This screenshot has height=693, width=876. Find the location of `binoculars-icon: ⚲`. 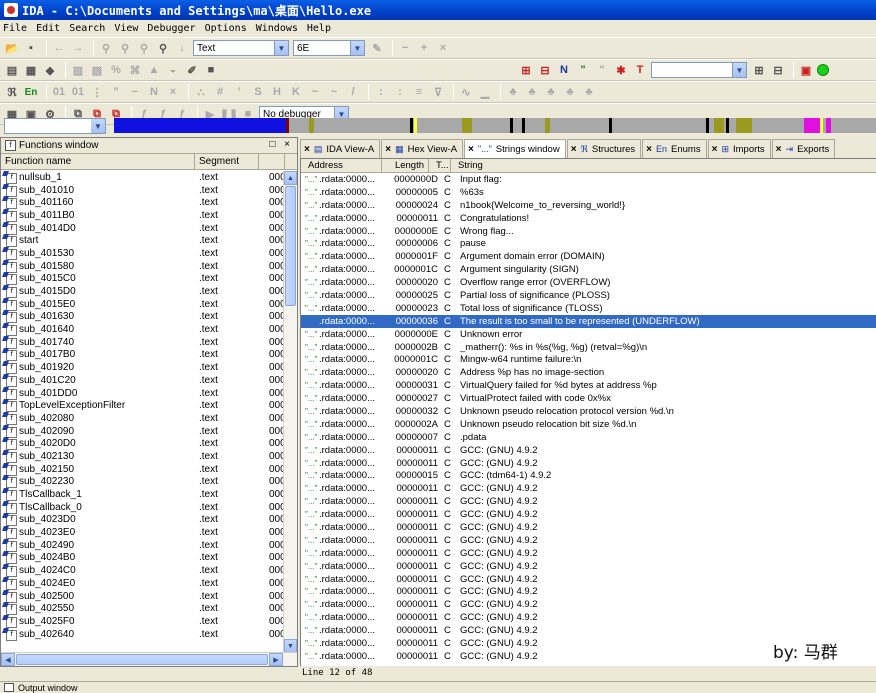

binoculars-icon: ⚲ is located at coordinates (106, 48).